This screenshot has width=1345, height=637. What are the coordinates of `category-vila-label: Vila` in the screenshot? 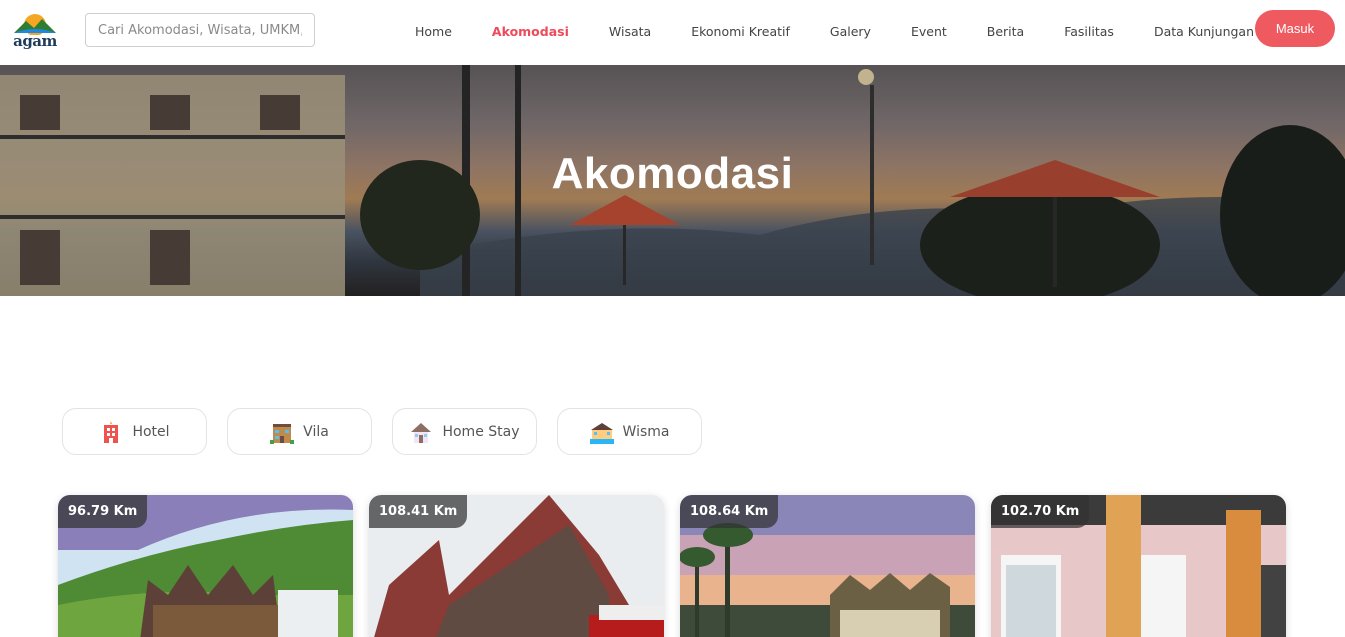 It's located at (316, 431).